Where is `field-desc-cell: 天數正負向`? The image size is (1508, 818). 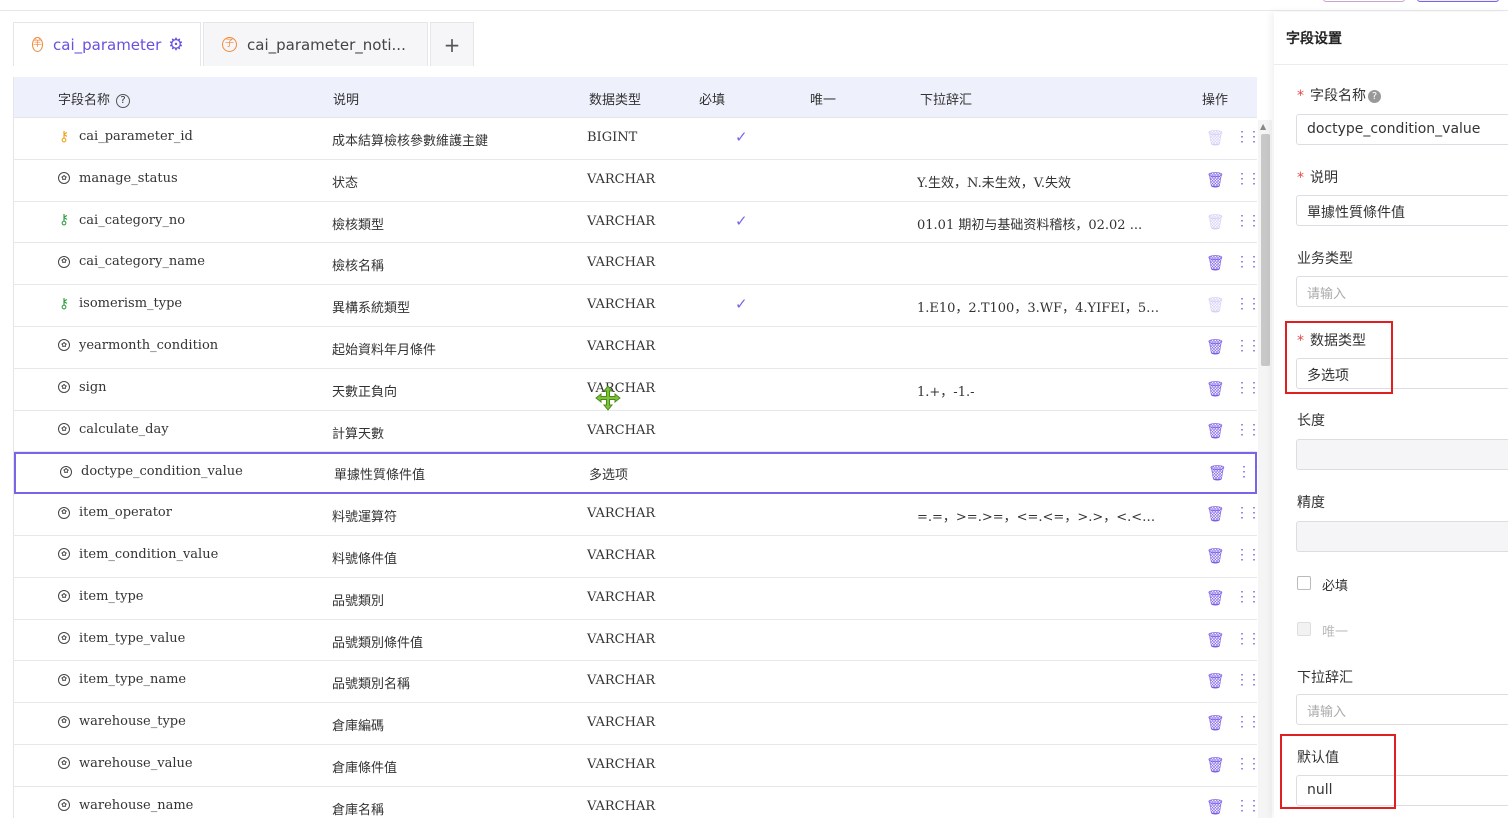 field-desc-cell: 天數正負向 is located at coordinates (365, 392).